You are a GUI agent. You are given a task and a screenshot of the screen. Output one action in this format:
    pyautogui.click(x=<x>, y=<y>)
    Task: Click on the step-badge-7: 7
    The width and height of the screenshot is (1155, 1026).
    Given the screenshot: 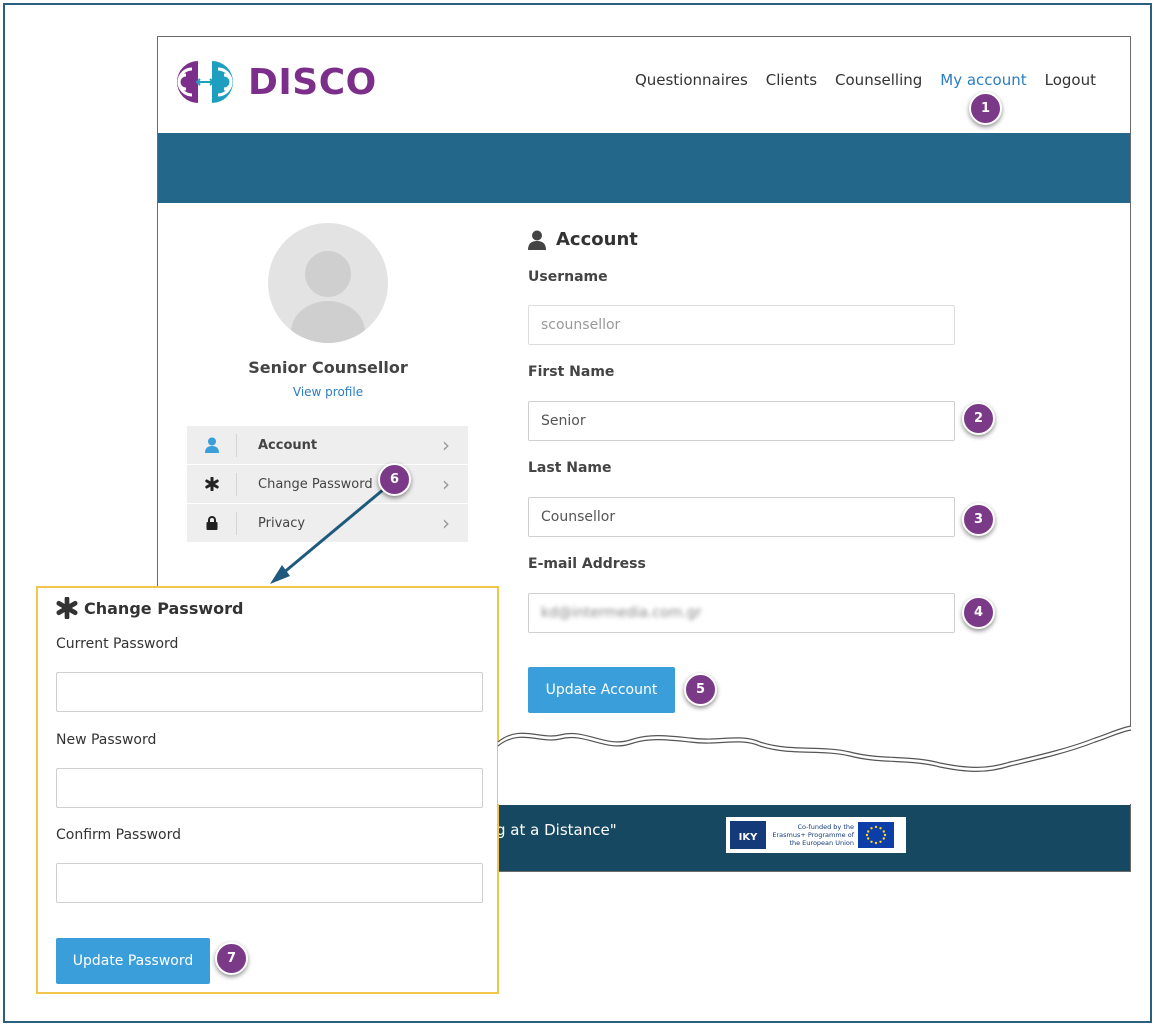 What is the action you would take?
    pyautogui.click(x=231, y=958)
    